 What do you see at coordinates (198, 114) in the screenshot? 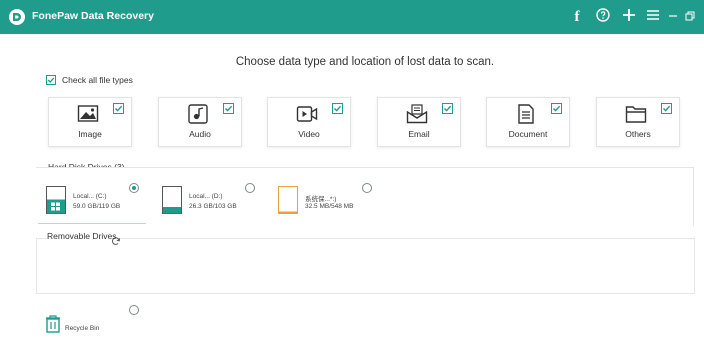
I see `audio-icon` at bounding box center [198, 114].